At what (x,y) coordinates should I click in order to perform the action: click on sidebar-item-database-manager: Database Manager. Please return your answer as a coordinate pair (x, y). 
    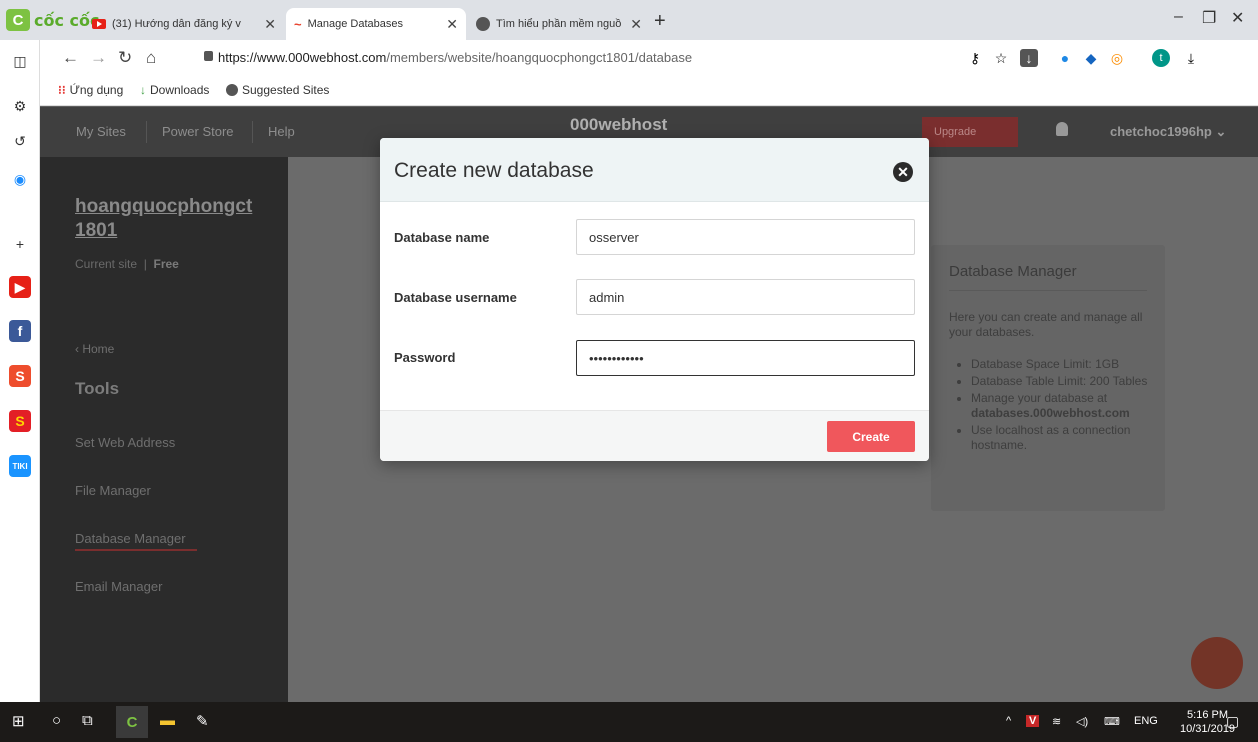
    Looking at the image, I should click on (130, 538).